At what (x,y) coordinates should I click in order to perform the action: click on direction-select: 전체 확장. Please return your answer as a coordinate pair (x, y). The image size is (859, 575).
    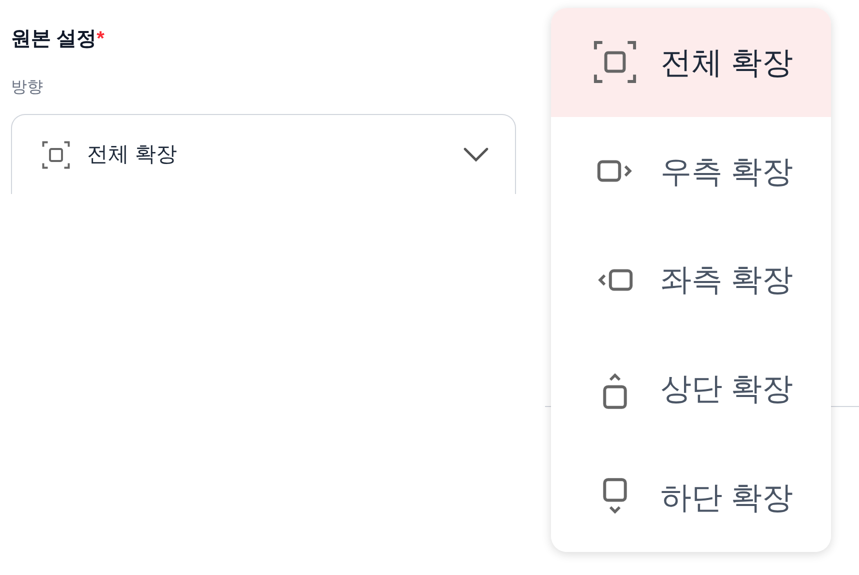
    Looking at the image, I should click on (263, 154).